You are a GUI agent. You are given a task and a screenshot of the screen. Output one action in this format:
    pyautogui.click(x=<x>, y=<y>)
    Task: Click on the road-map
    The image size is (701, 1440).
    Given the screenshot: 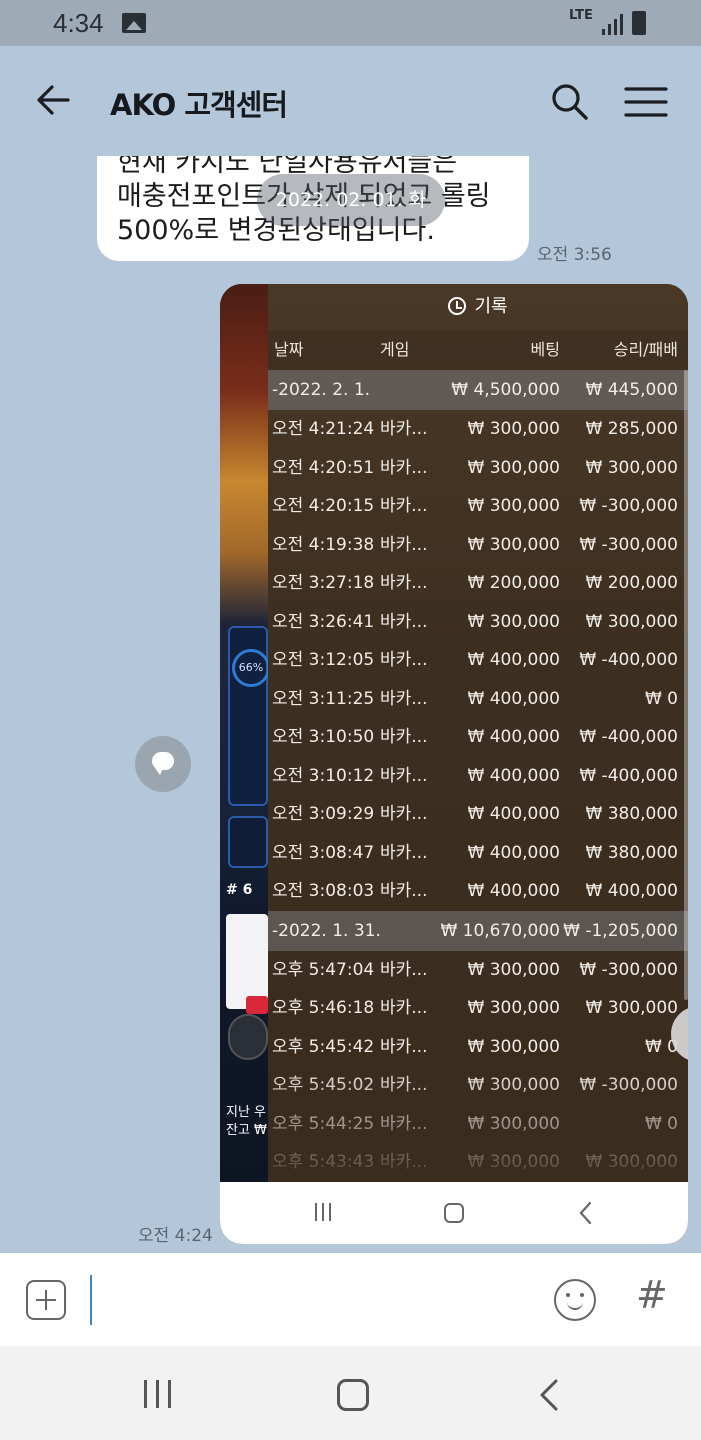 What is the action you would take?
    pyautogui.click(x=247, y=961)
    